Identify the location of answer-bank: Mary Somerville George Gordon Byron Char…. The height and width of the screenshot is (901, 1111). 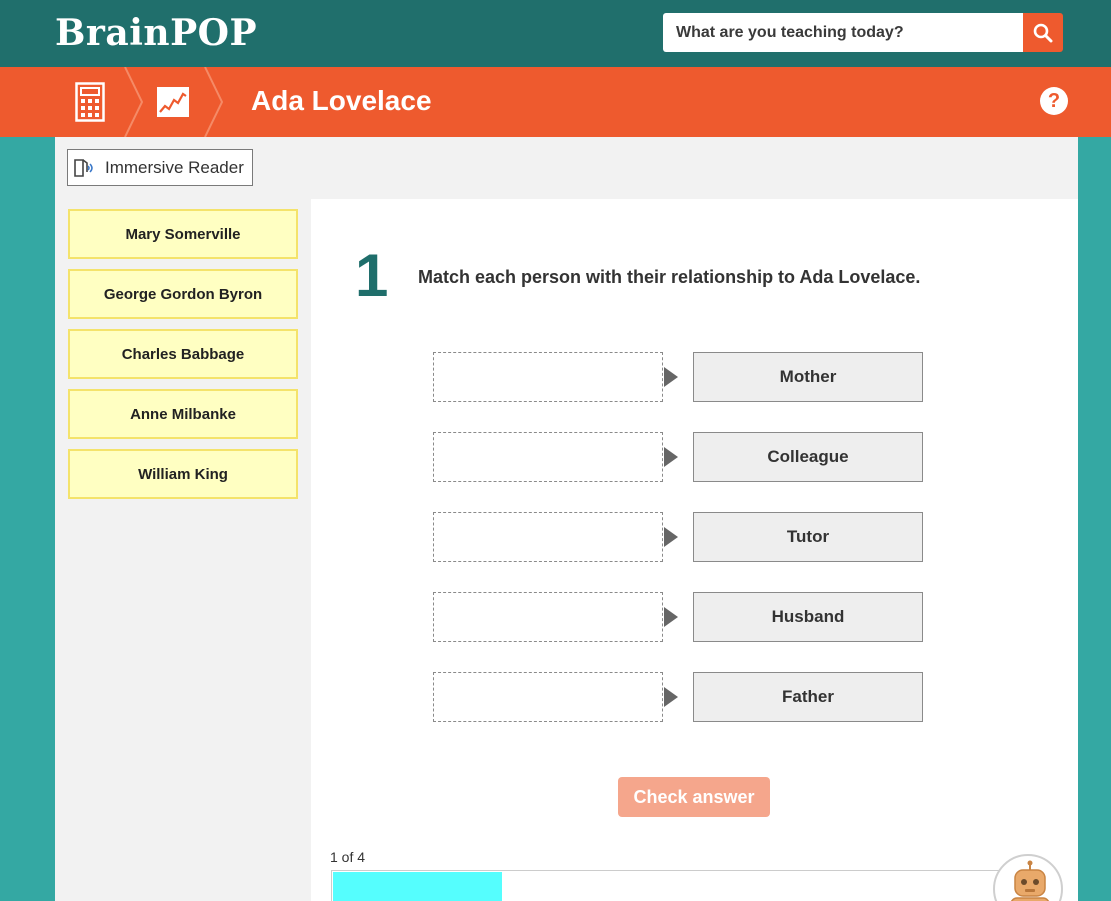
(183, 359).